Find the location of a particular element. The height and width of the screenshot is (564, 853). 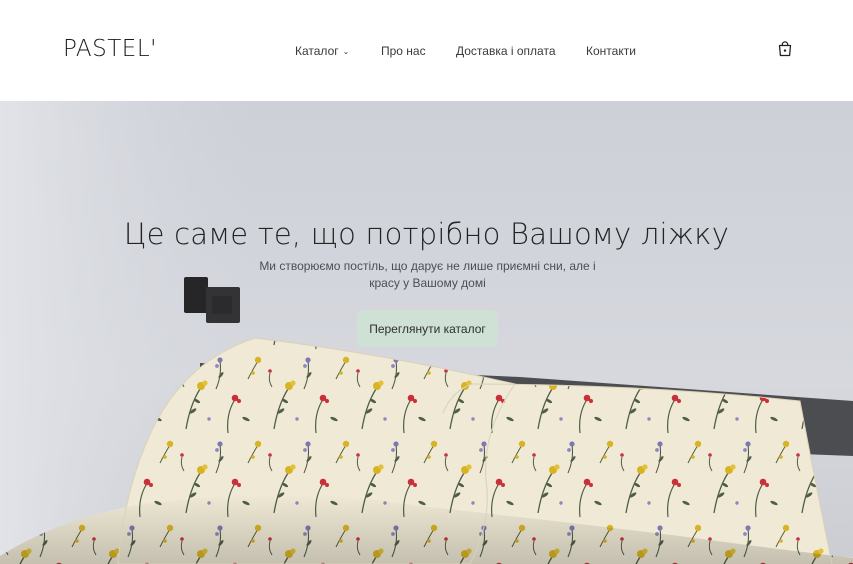

cart-button is located at coordinates (785, 49).